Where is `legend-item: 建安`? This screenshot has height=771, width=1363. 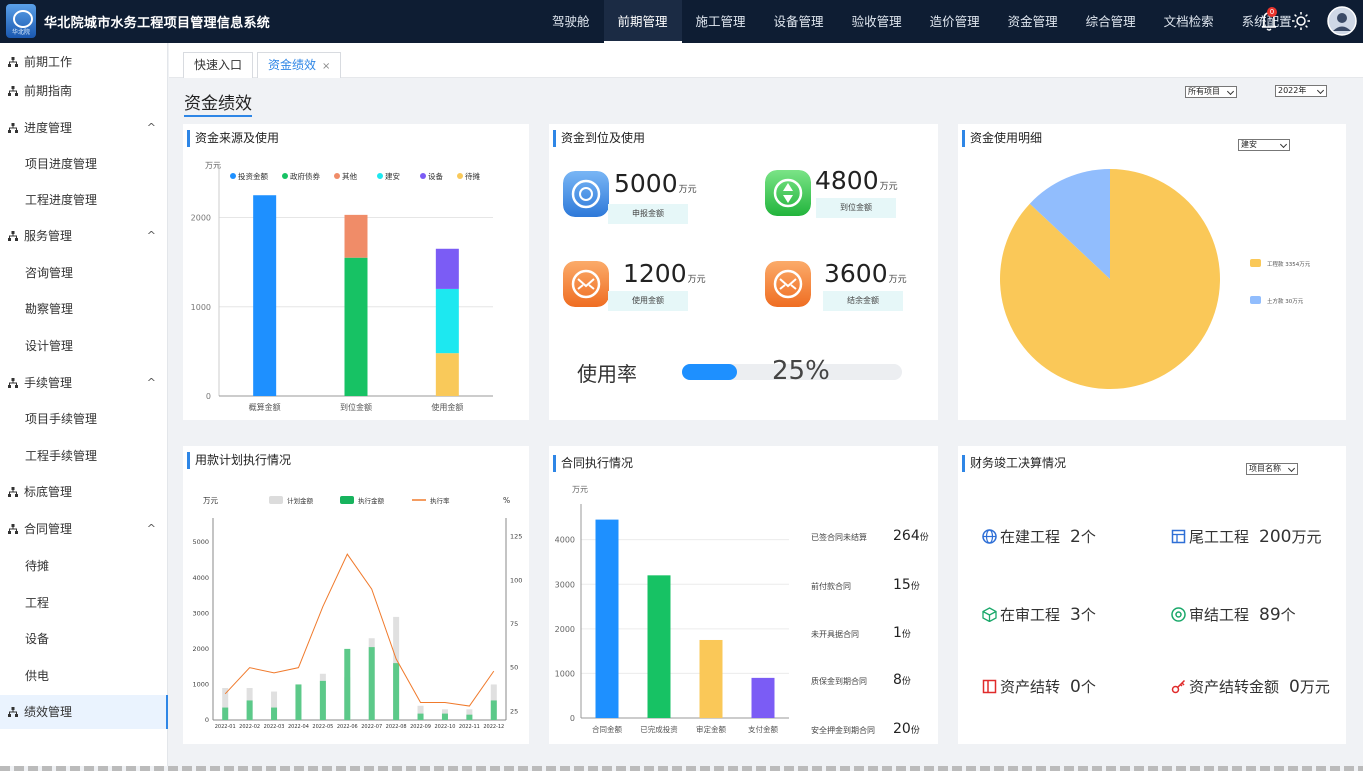
legend-item: 建安 is located at coordinates (388, 176).